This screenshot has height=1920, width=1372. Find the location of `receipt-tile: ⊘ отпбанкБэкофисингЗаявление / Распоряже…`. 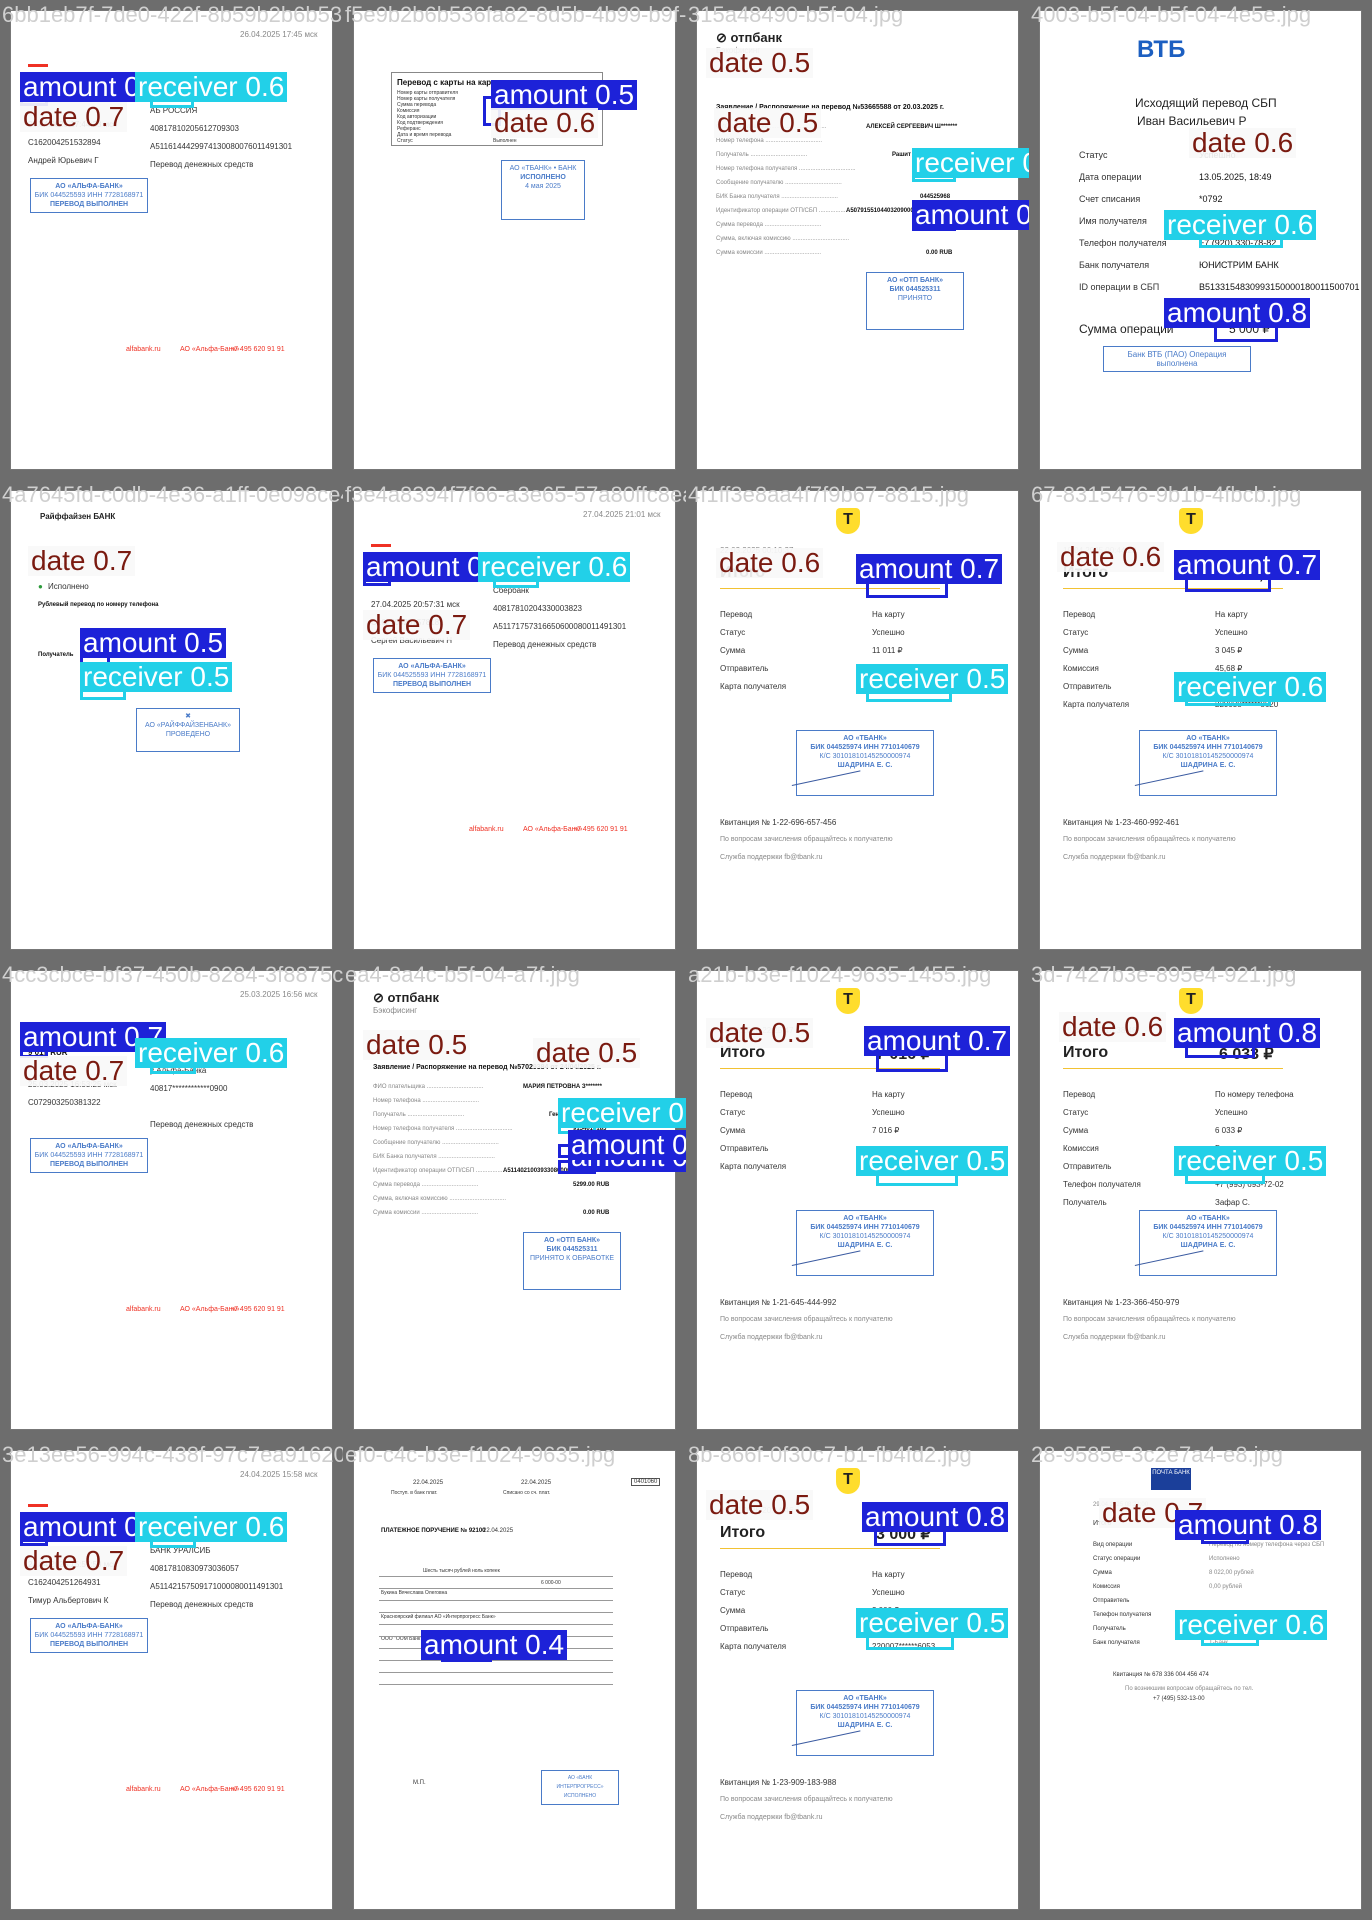

receipt-tile: ⊘ отпбанкБэкофисингЗаявление / Распоряже… is located at coordinates (514, 1200).